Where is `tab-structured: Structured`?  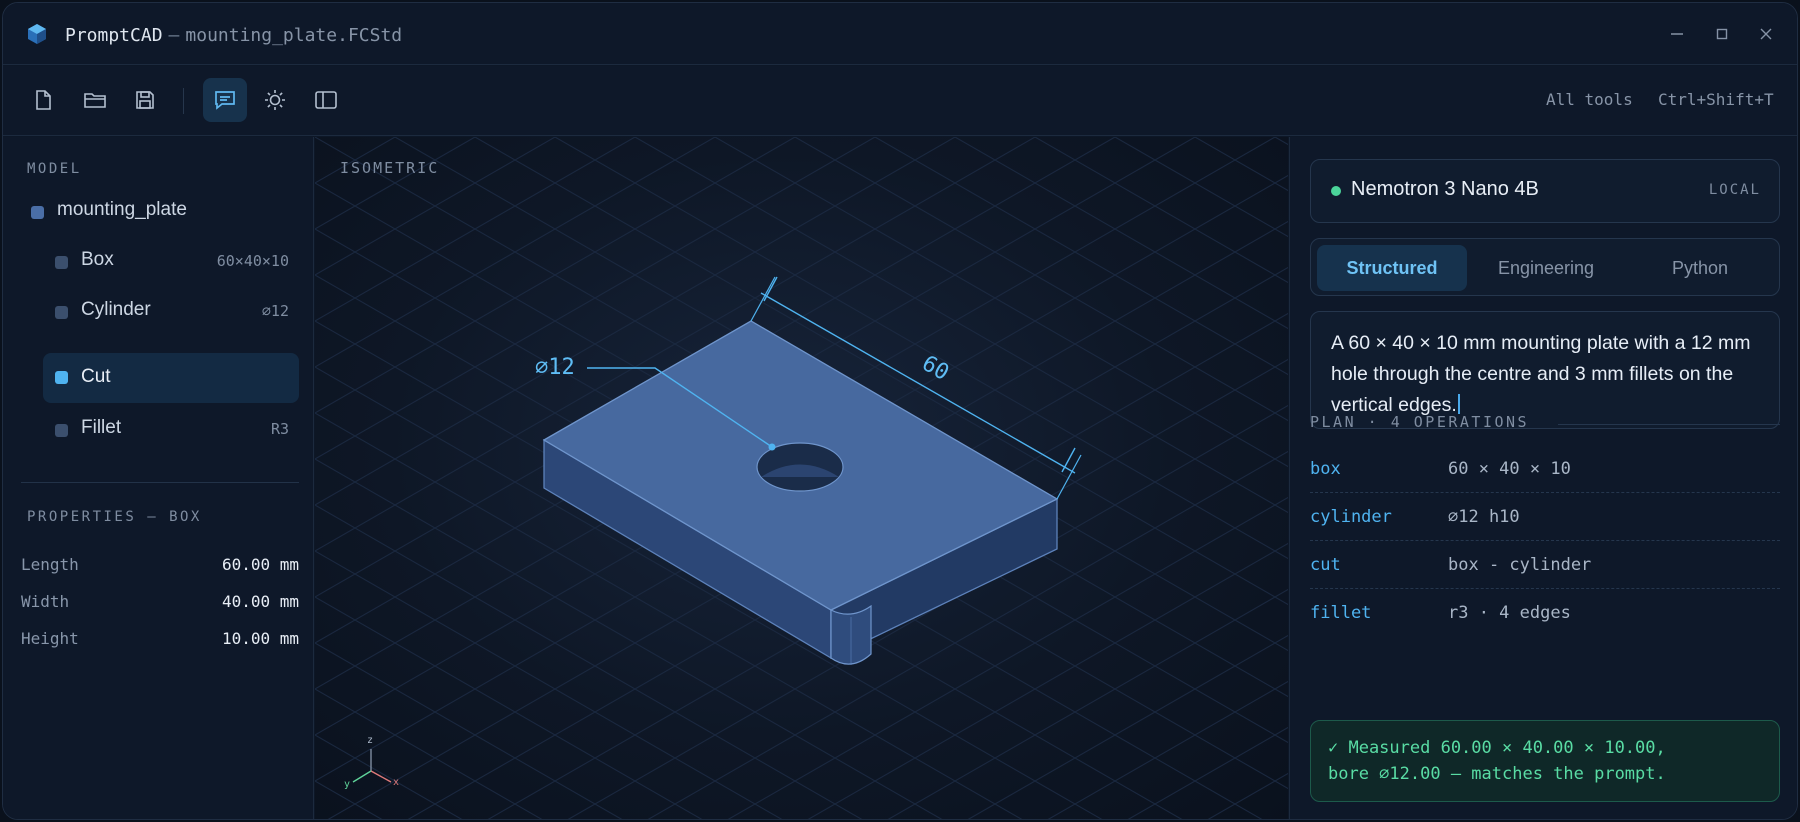
tab-structured: Structured is located at coordinates (1392, 268).